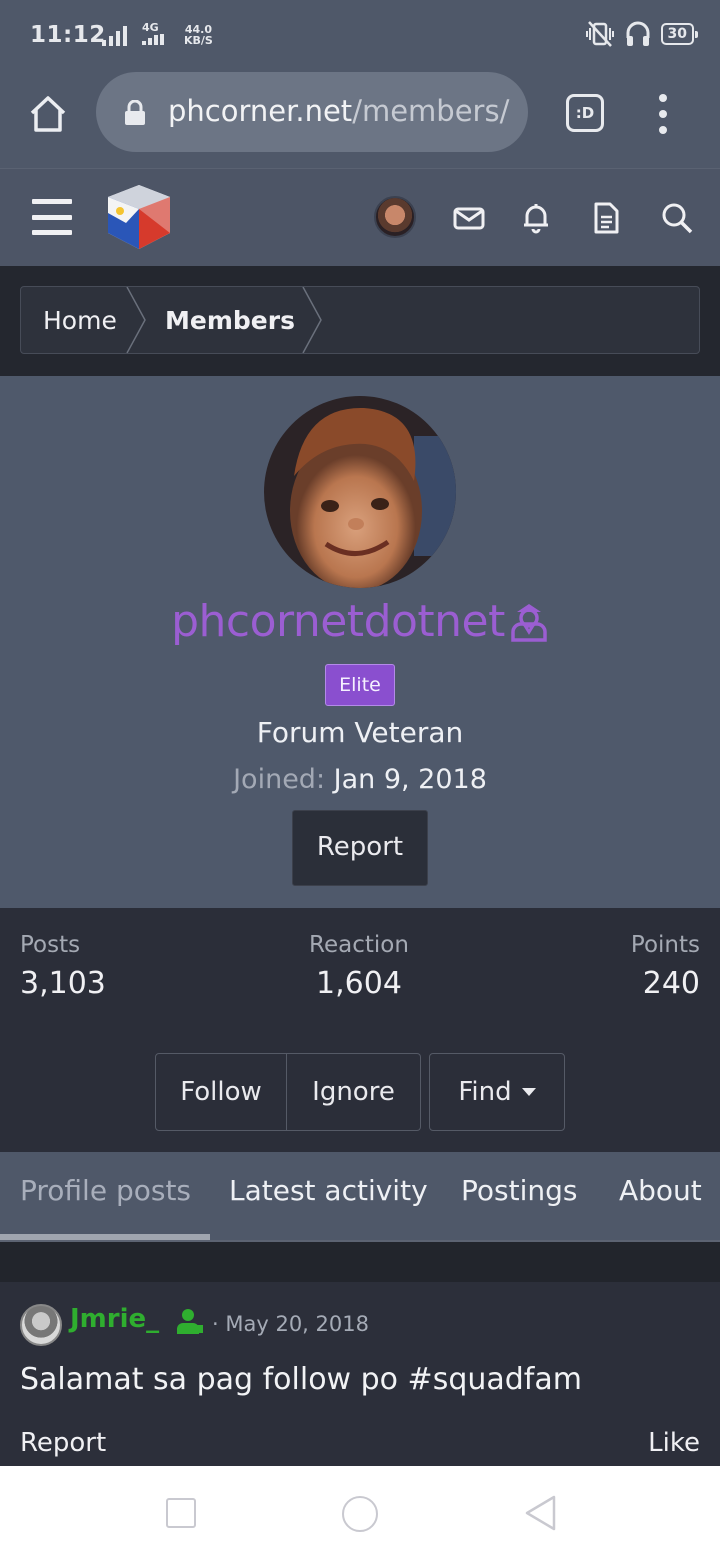 The width and height of the screenshot is (720, 1560). I want to click on report-button: Report, so click(360, 848).